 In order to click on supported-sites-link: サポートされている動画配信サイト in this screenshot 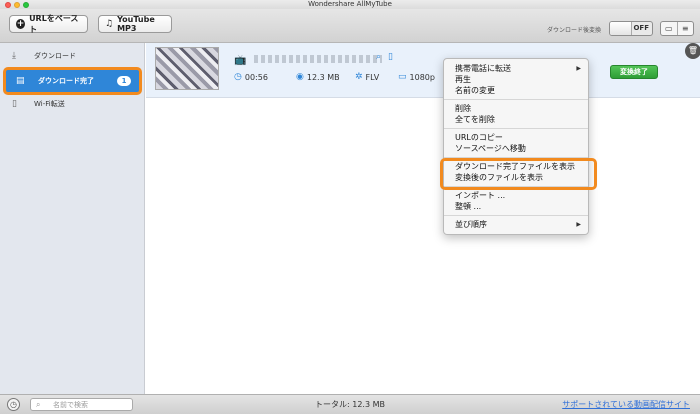, I will do `click(626, 404)`.